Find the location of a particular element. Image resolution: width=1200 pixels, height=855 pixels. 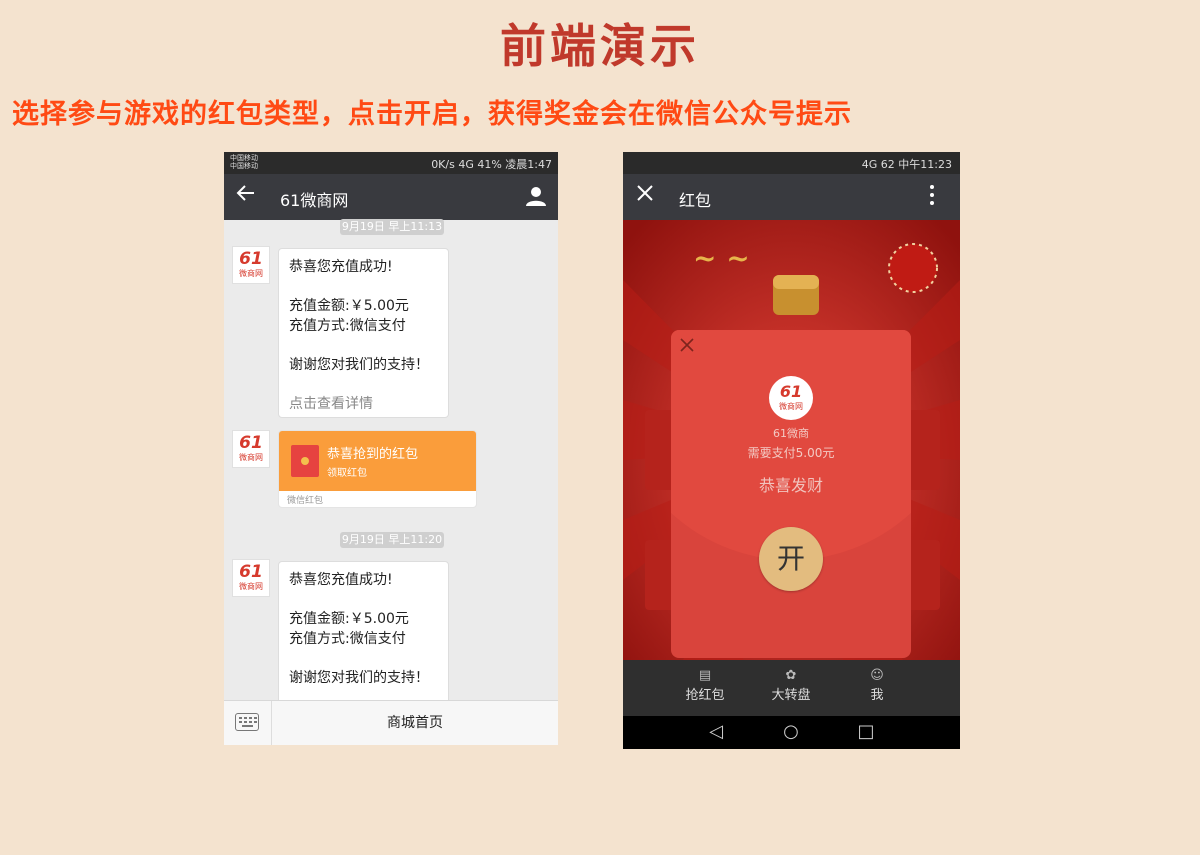

red-packet-body: 恭喜抢到的红包 领取红包 is located at coordinates (377, 461).